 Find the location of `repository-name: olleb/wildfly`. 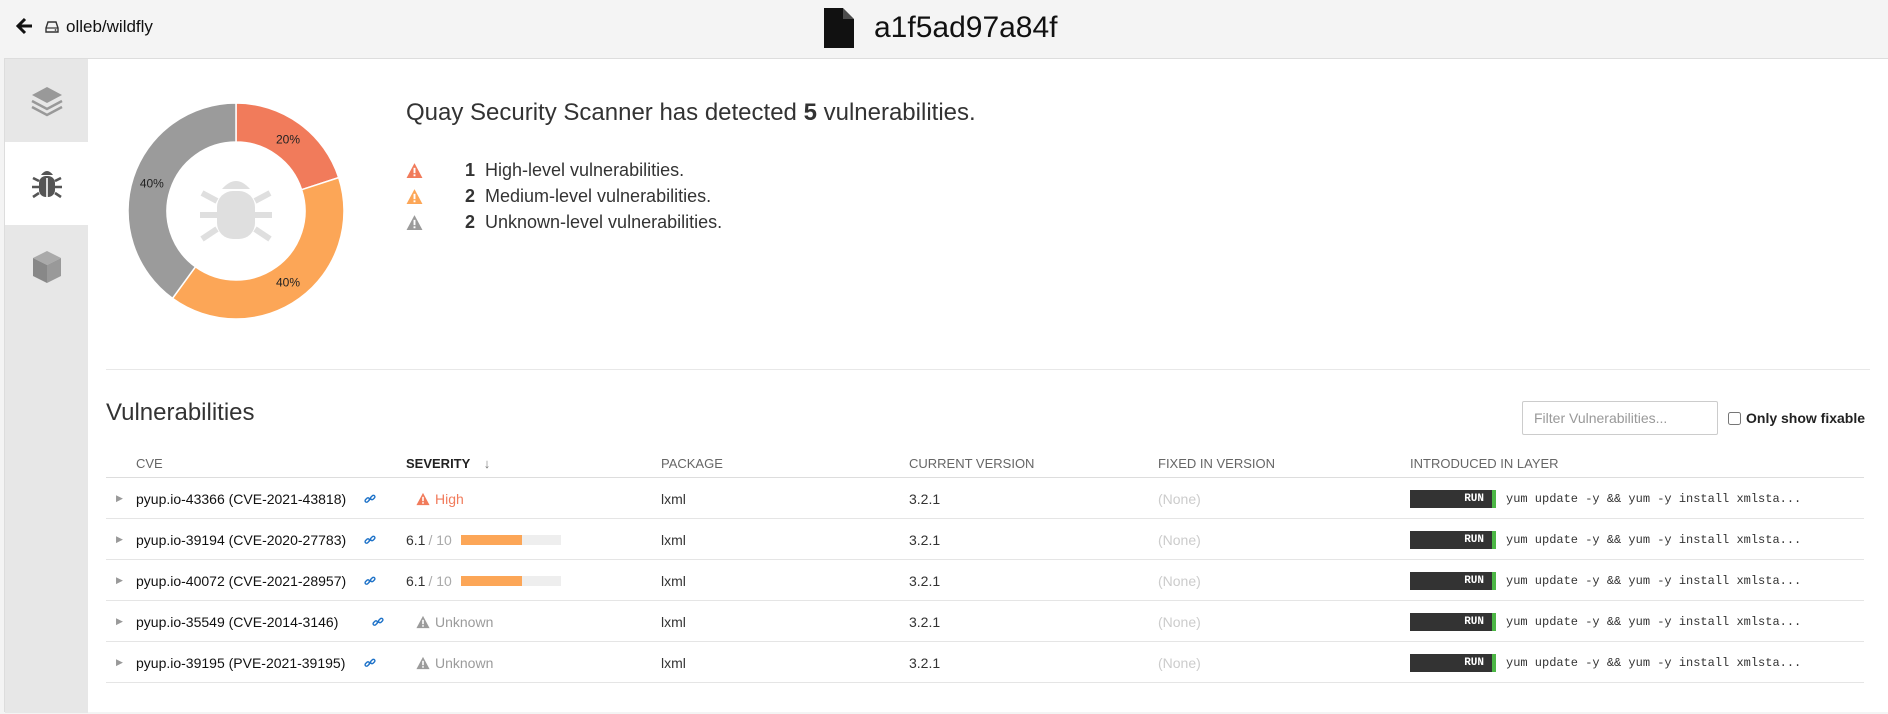

repository-name: olleb/wildfly is located at coordinates (109, 26).